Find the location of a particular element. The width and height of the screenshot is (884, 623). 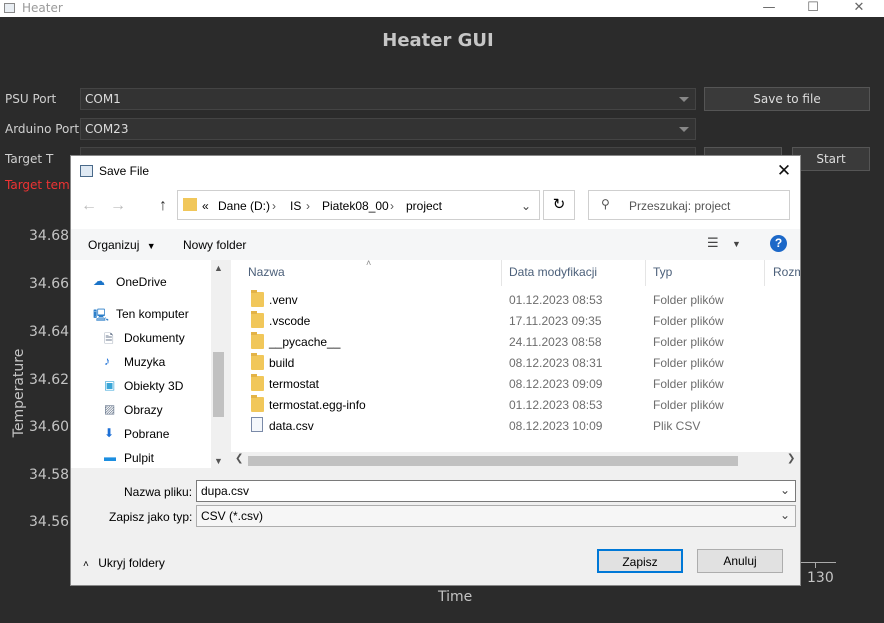

dialog-title: Save File is located at coordinates (124, 171).